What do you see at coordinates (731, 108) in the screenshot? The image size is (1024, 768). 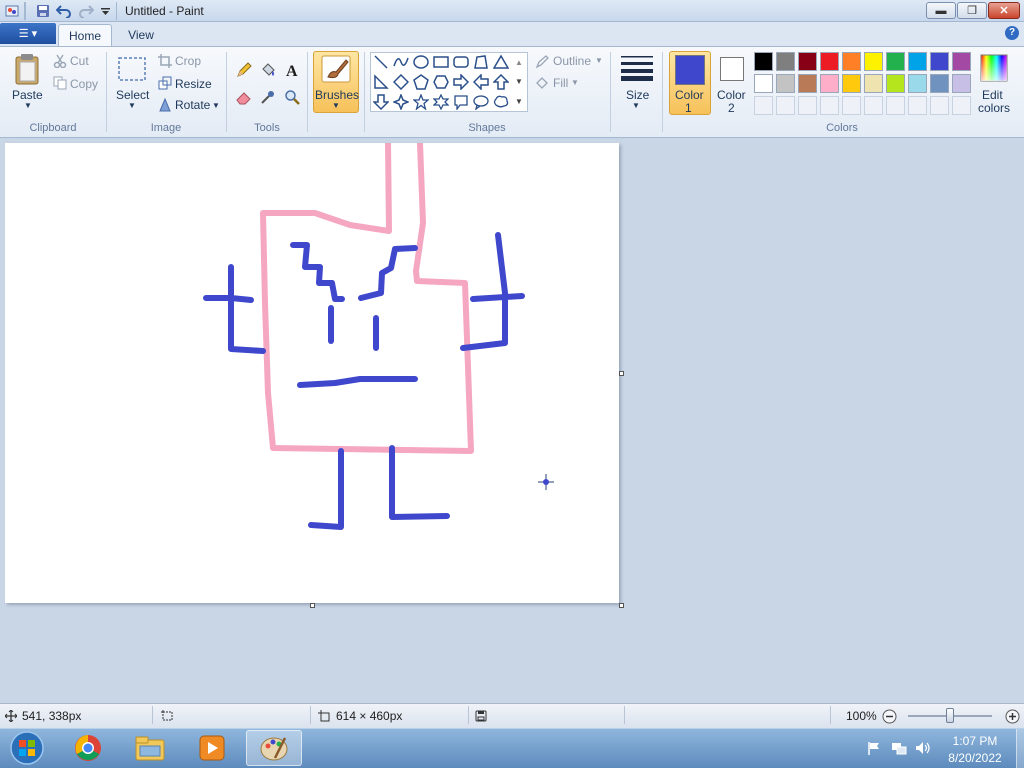 I see `color2-label-number: 2` at bounding box center [731, 108].